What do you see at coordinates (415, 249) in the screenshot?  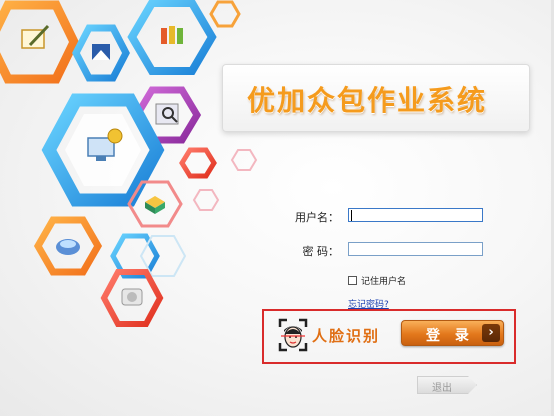 I see `password-input` at bounding box center [415, 249].